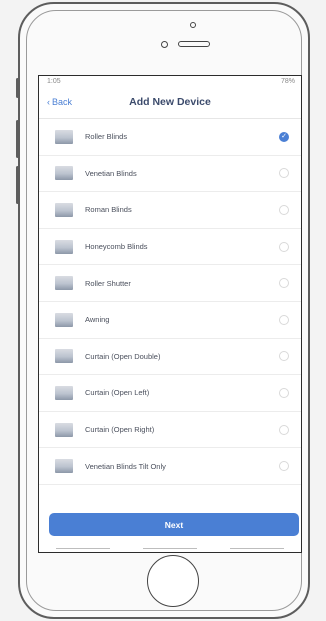 This screenshot has width=326, height=621. Describe the element at coordinates (64, 246) in the screenshot. I see `honeycomb-blinds-thumbnail` at that location.